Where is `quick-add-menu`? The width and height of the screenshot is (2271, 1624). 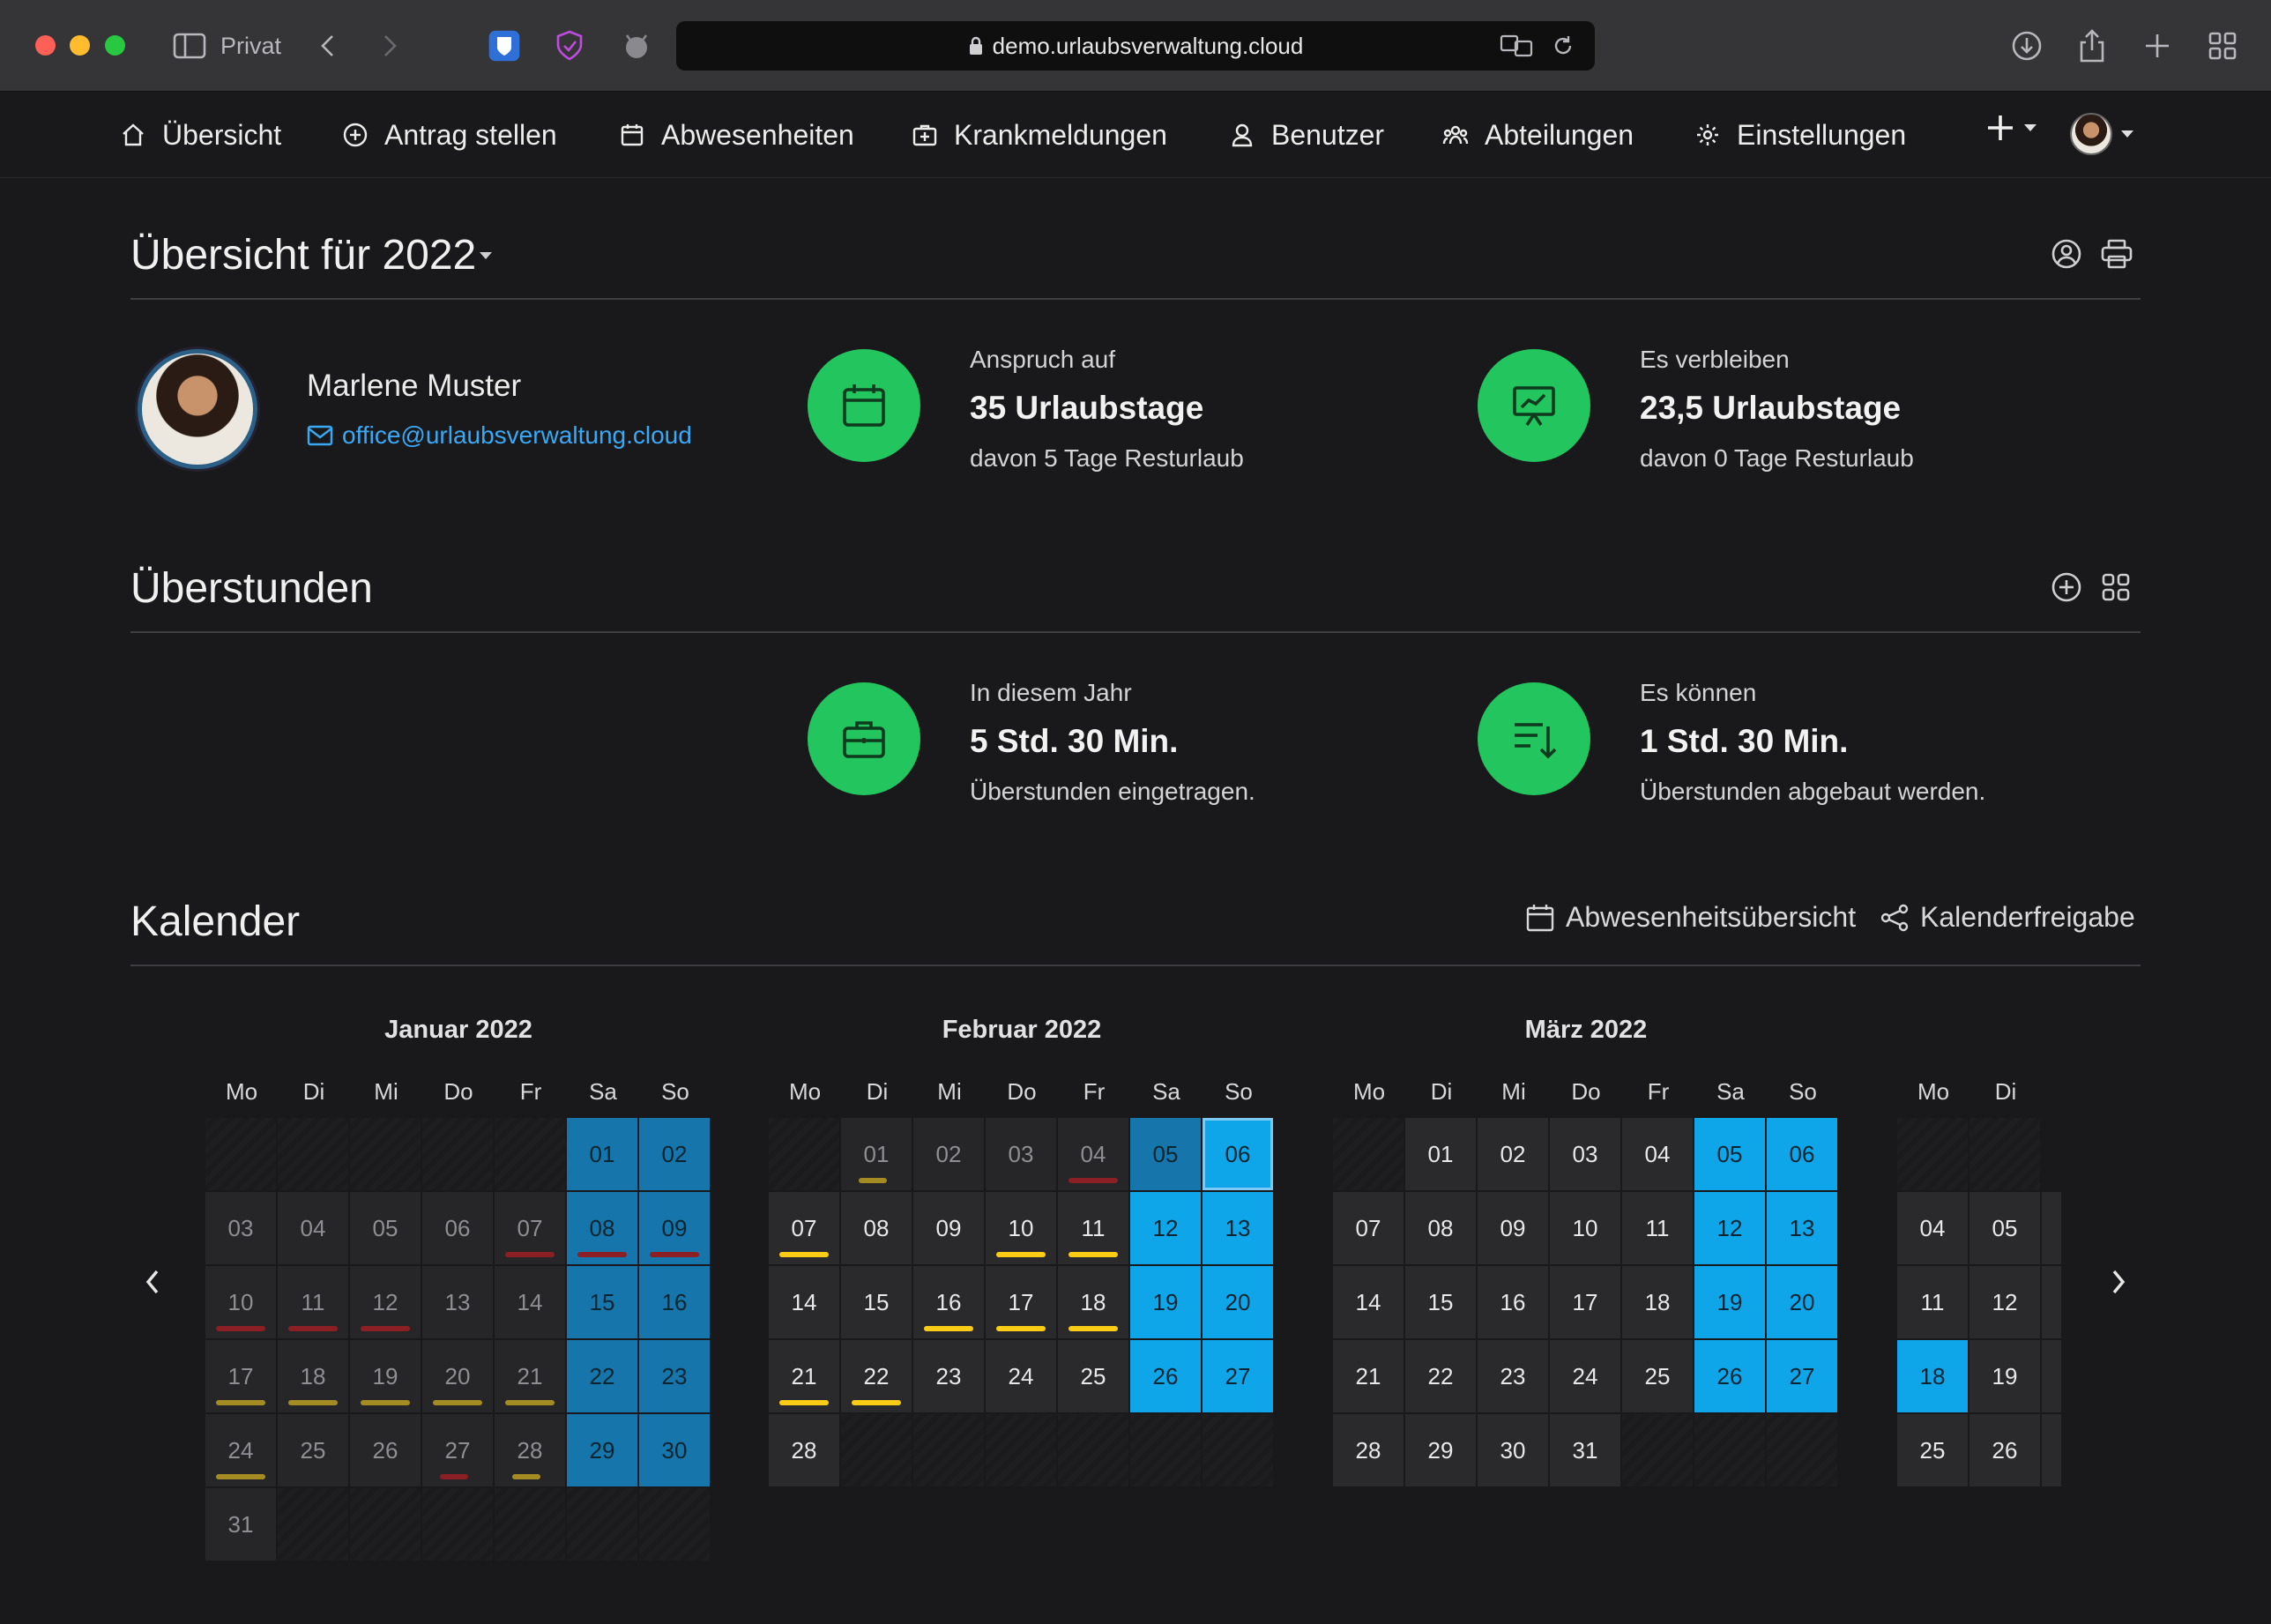
quick-add-menu is located at coordinates (2010, 128).